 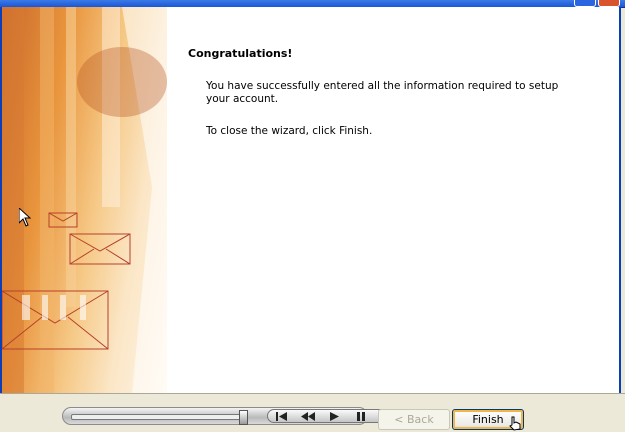 I want to click on seek-slider-thumb, so click(x=243, y=417).